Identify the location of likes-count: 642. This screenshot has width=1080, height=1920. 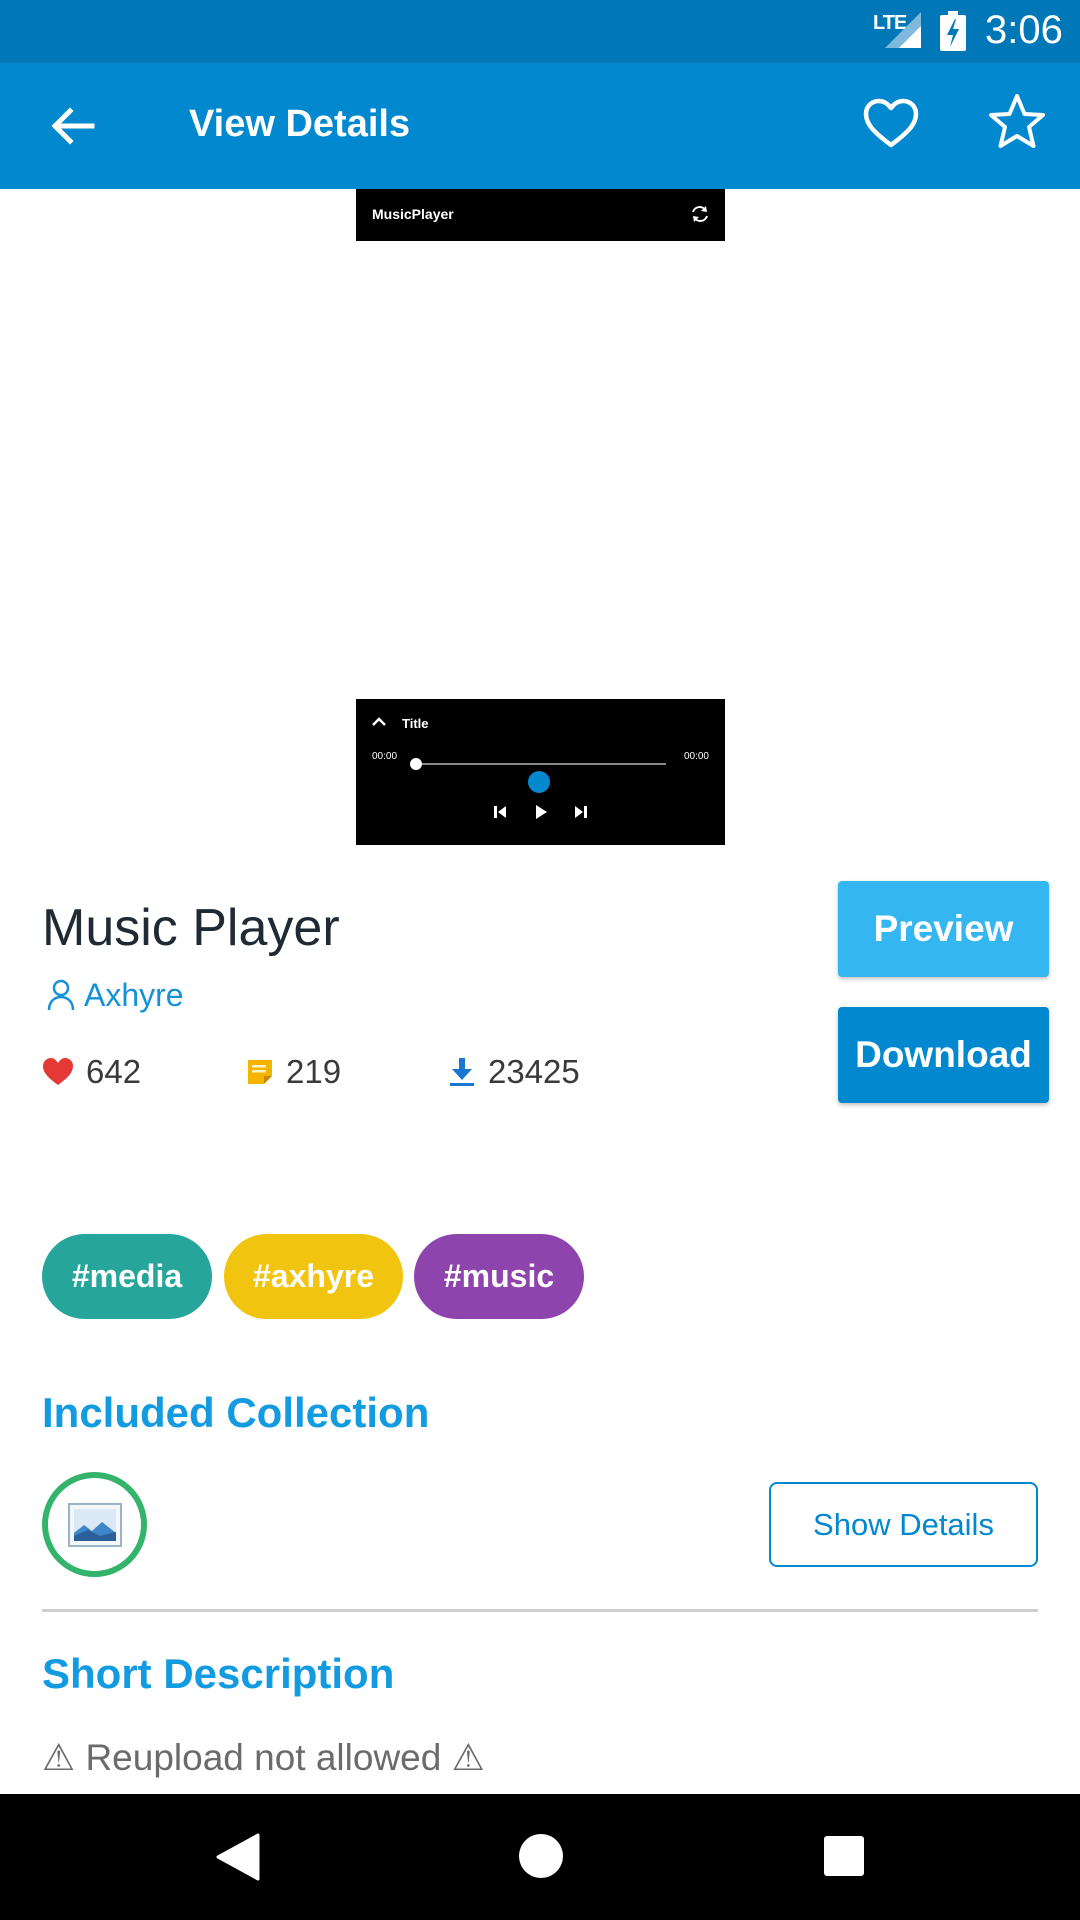
(114, 1071).